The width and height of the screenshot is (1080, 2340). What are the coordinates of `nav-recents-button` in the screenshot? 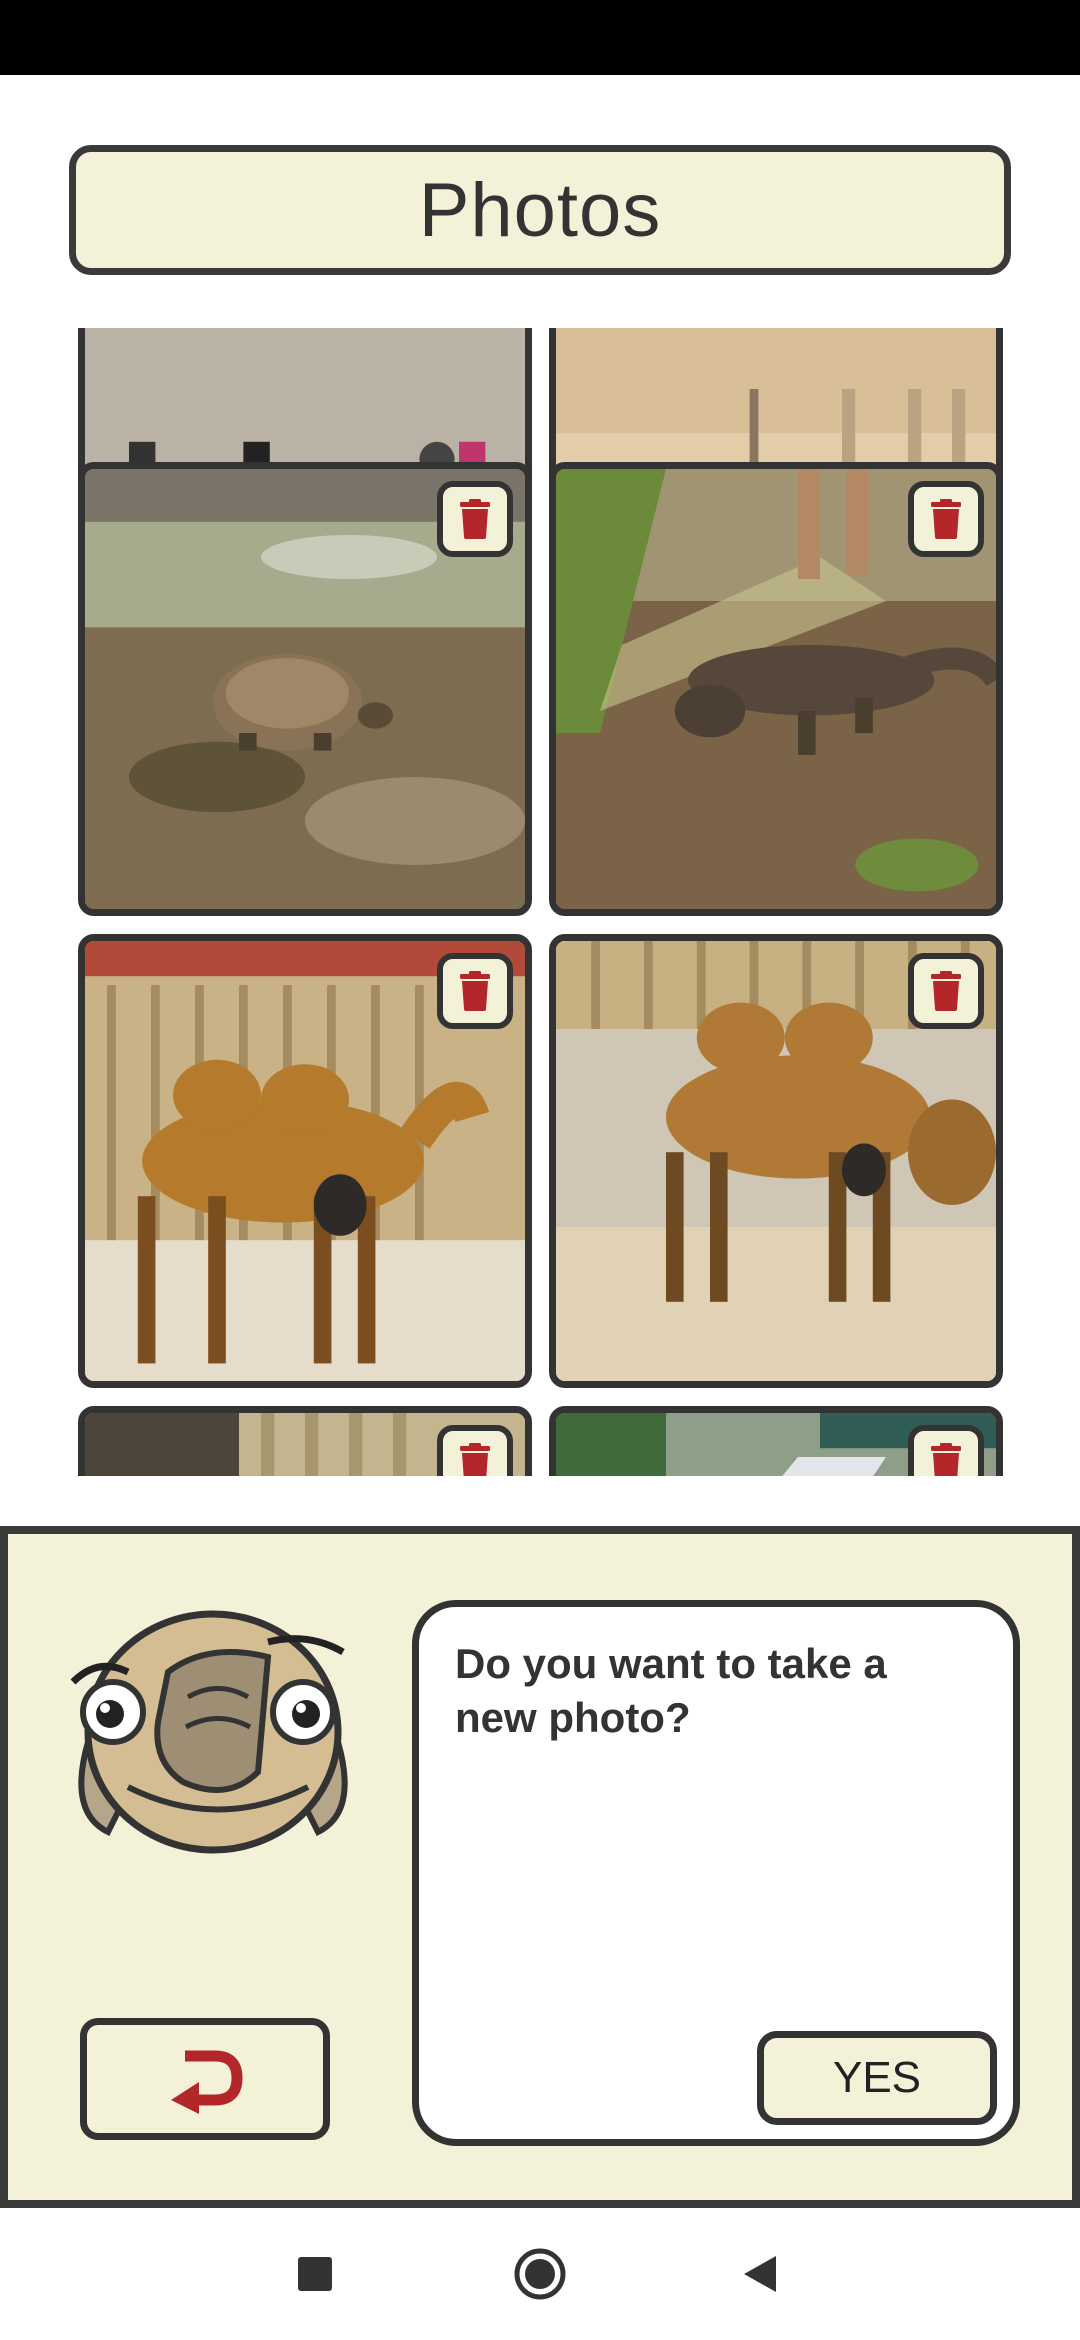 It's located at (315, 2274).